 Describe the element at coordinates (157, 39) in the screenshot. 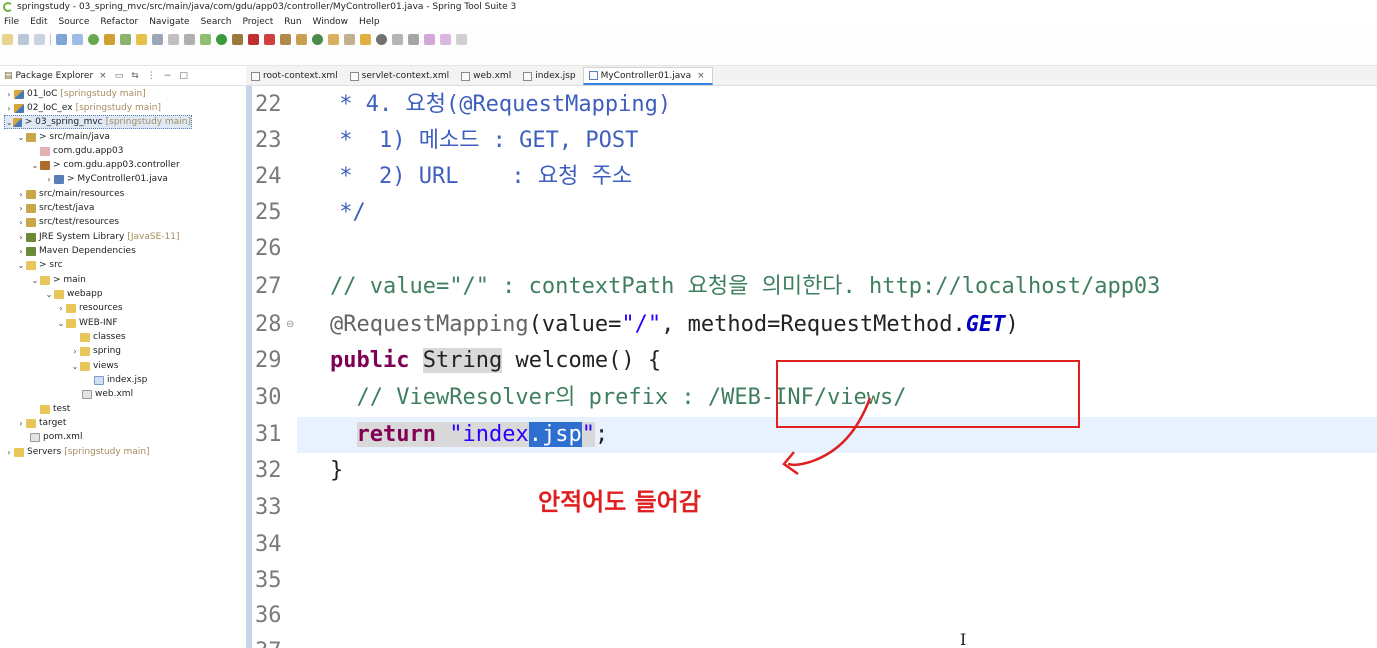

I see `toggle-mark-icon` at that location.